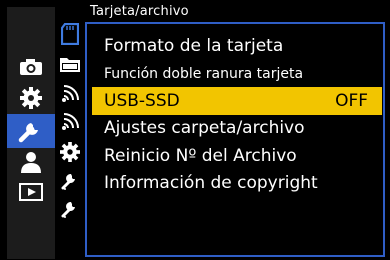 The height and width of the screenshot is (260, 390). Describe the element at coordinates (384, 139) in the screenshot. I see `menu-panel-frame-right` at that location.